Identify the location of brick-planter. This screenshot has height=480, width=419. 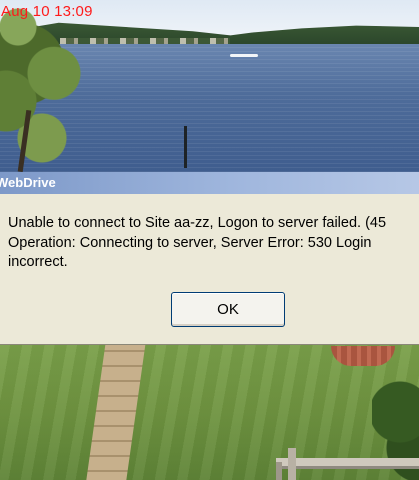
(363, 356).